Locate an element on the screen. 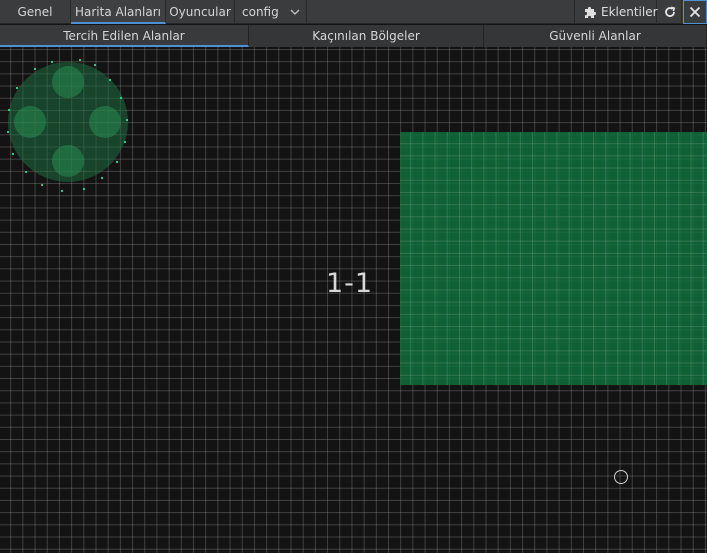 Image resolution: width=707 pixels, height=553 pixels. plugins-label: Eklentiler is located at coordinates (629, 12).